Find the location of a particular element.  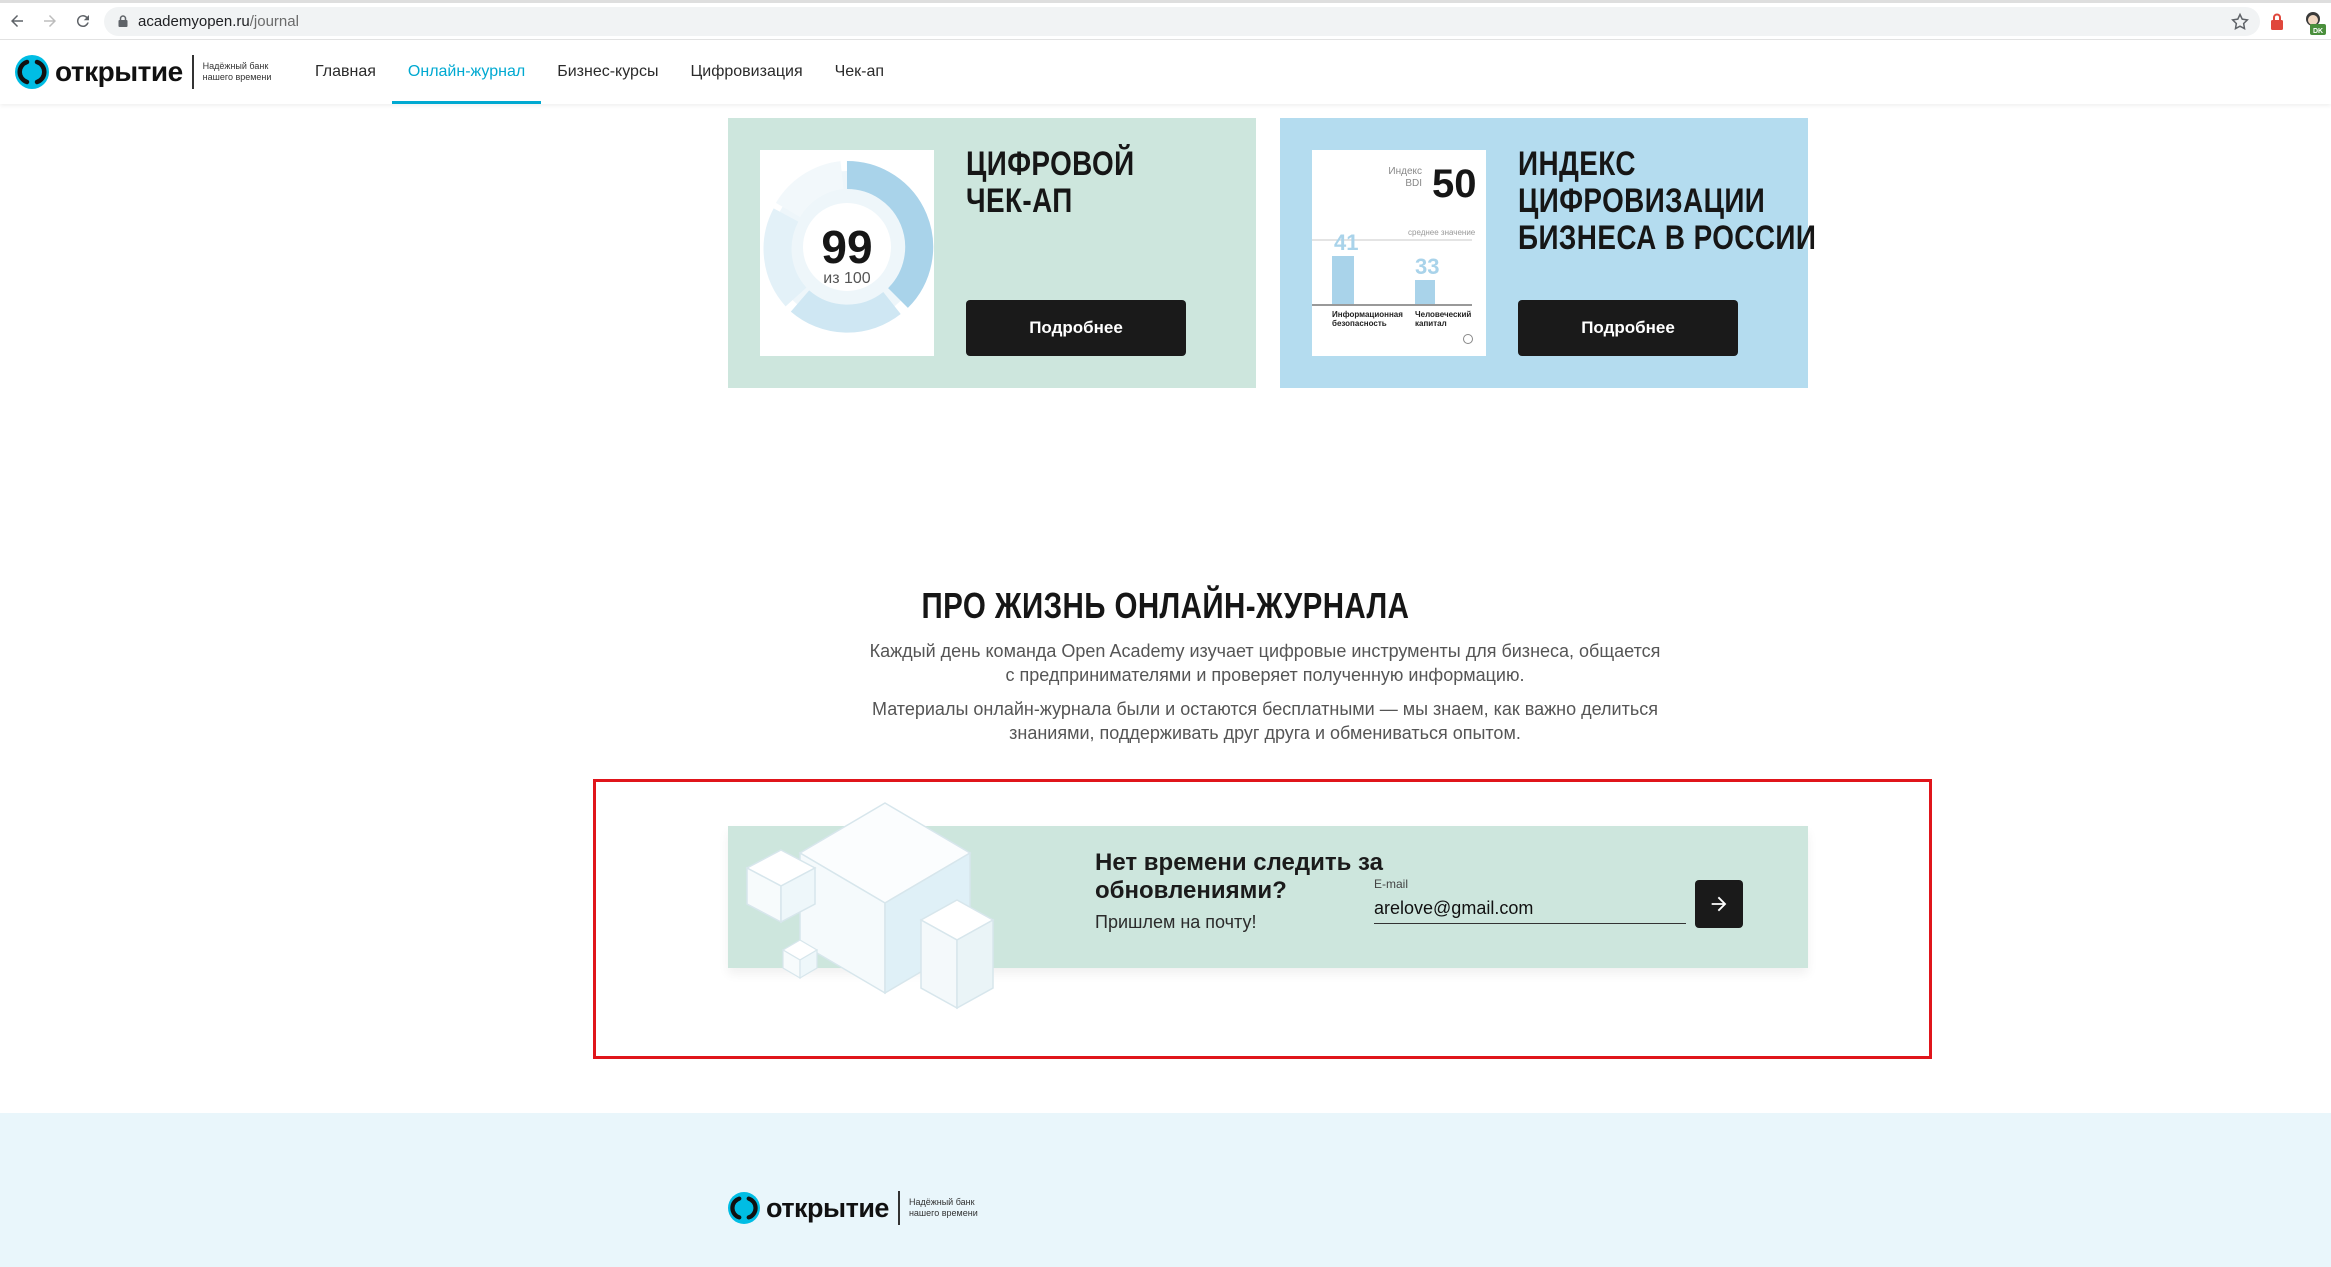

logo-tagline: Надёжный банк нашего времени is located at coordinates (237, 71).